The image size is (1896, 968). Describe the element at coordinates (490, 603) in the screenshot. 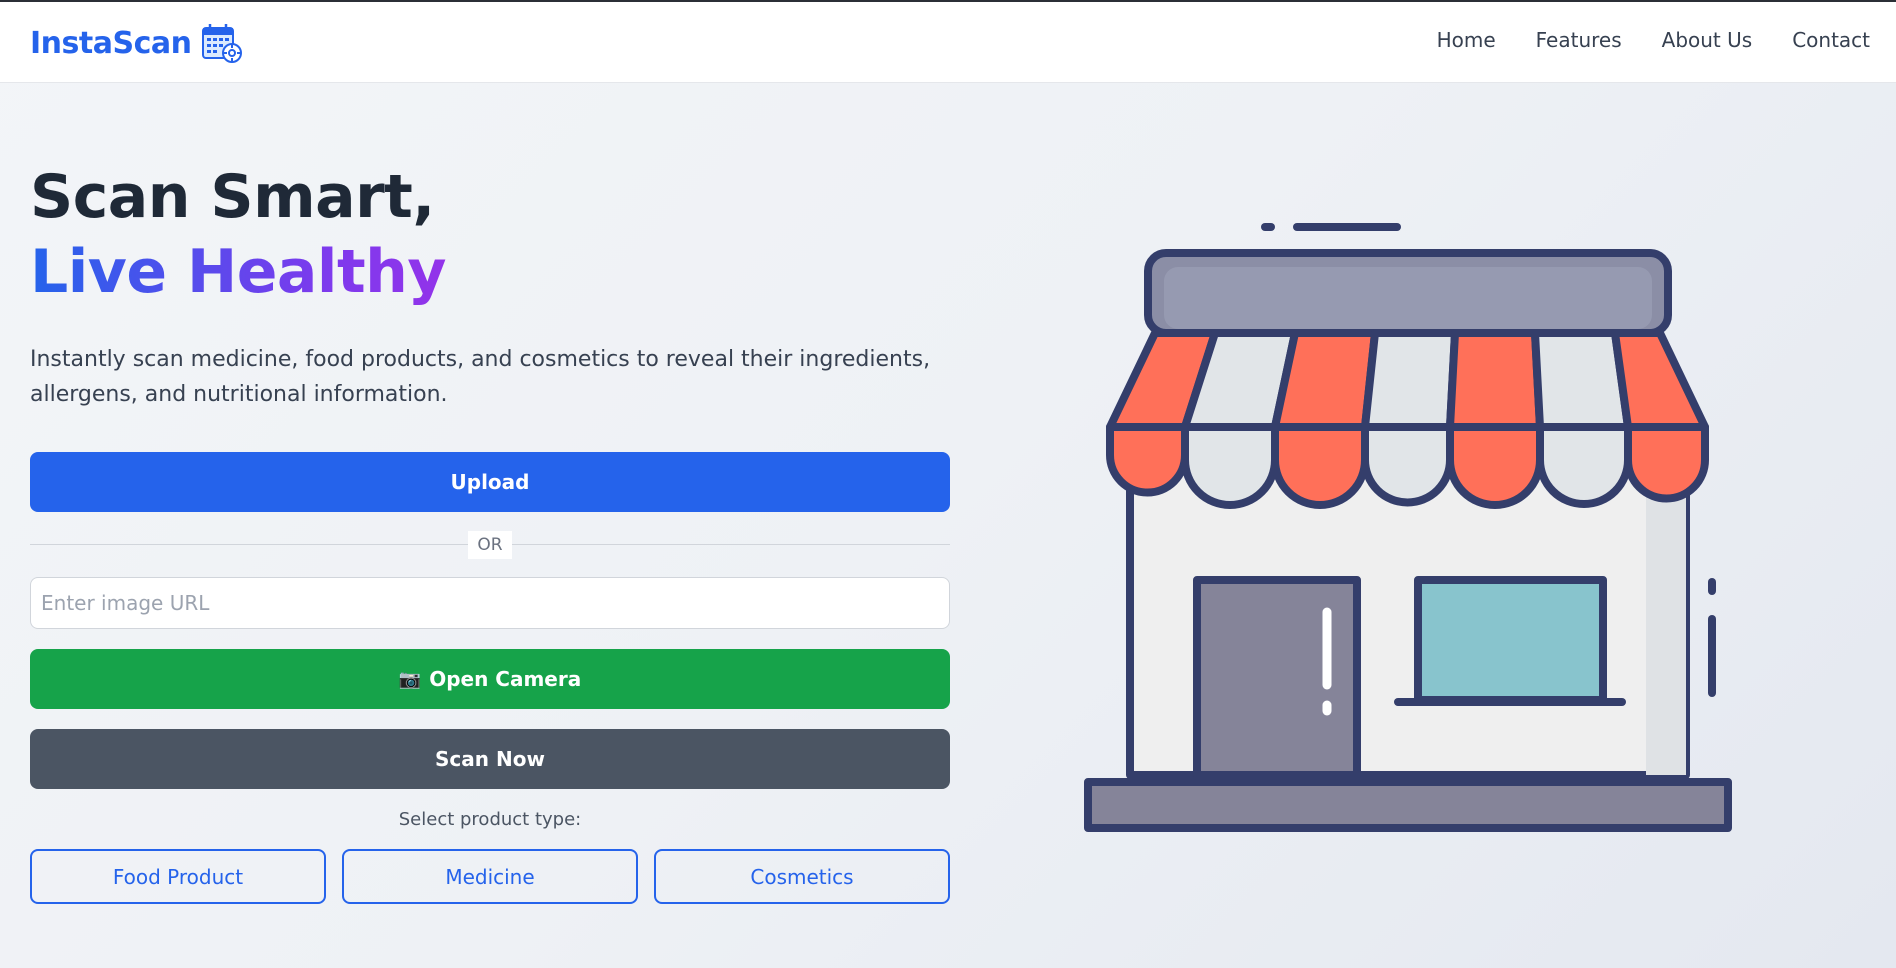

I see `image-url-input` at that location.